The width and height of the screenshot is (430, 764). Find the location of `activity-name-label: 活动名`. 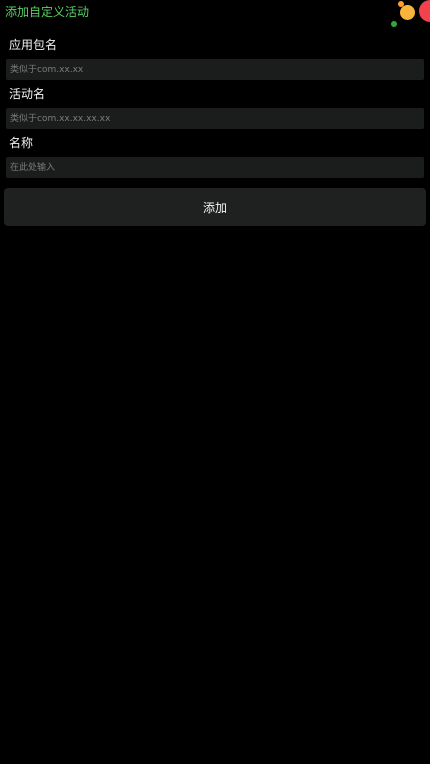

activity-name-label: 活动名 is located at coordinates (27, 94).